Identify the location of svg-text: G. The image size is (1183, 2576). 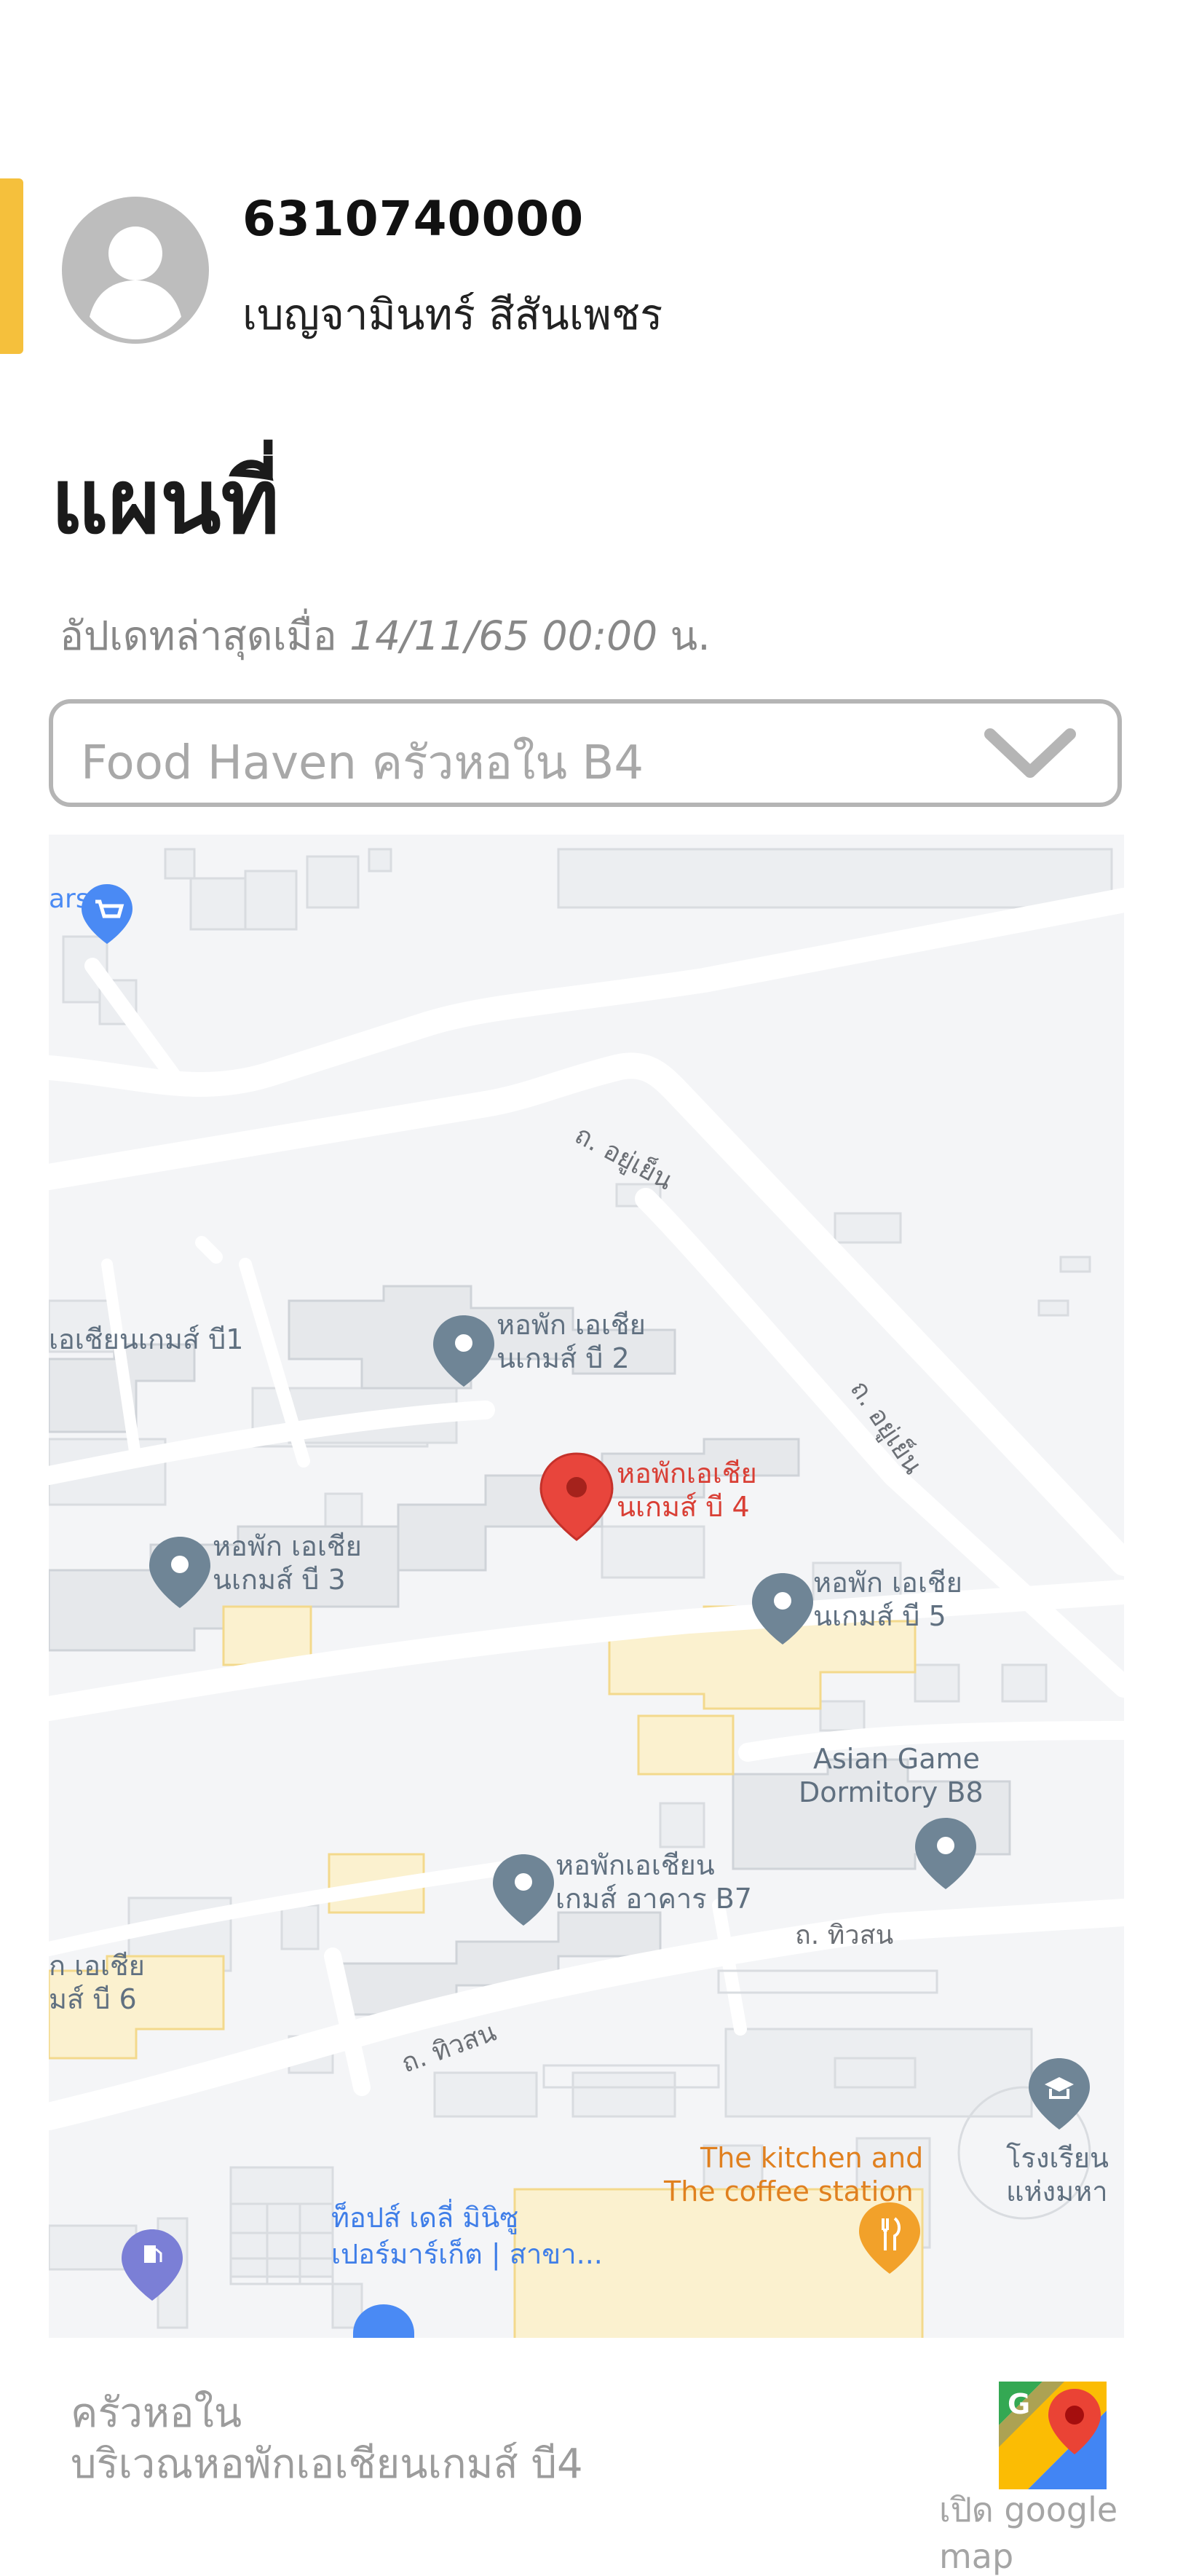
(1019, 2404).